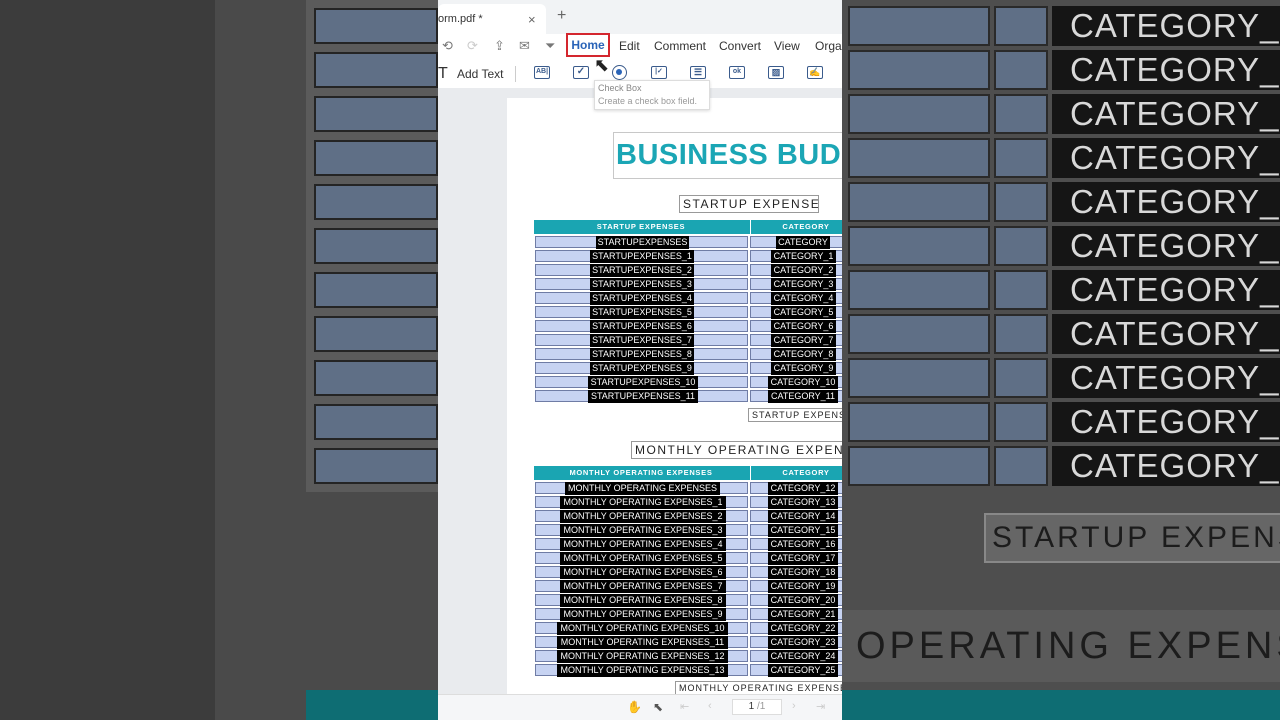  What do you see at coordinates (641, 642) in the screenshot?
I see `expense-field: MONTHLY OPERATING EXPENSES_11` at bounding box center [641, 642].